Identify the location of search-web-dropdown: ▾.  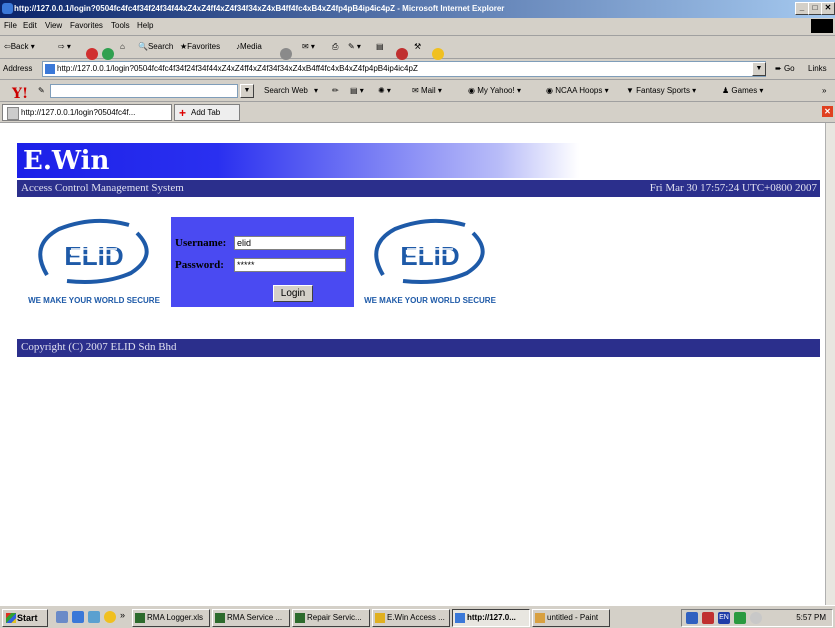
(316, 90).